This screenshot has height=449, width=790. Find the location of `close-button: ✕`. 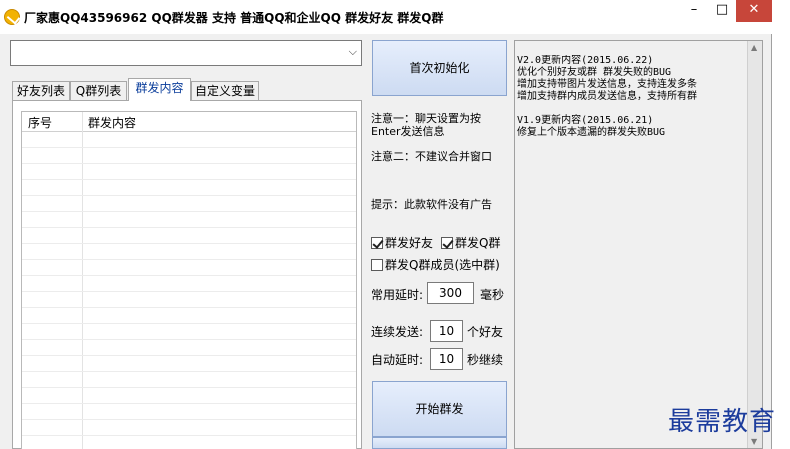

close-button: ✕ is located at coordinates (754, 11).